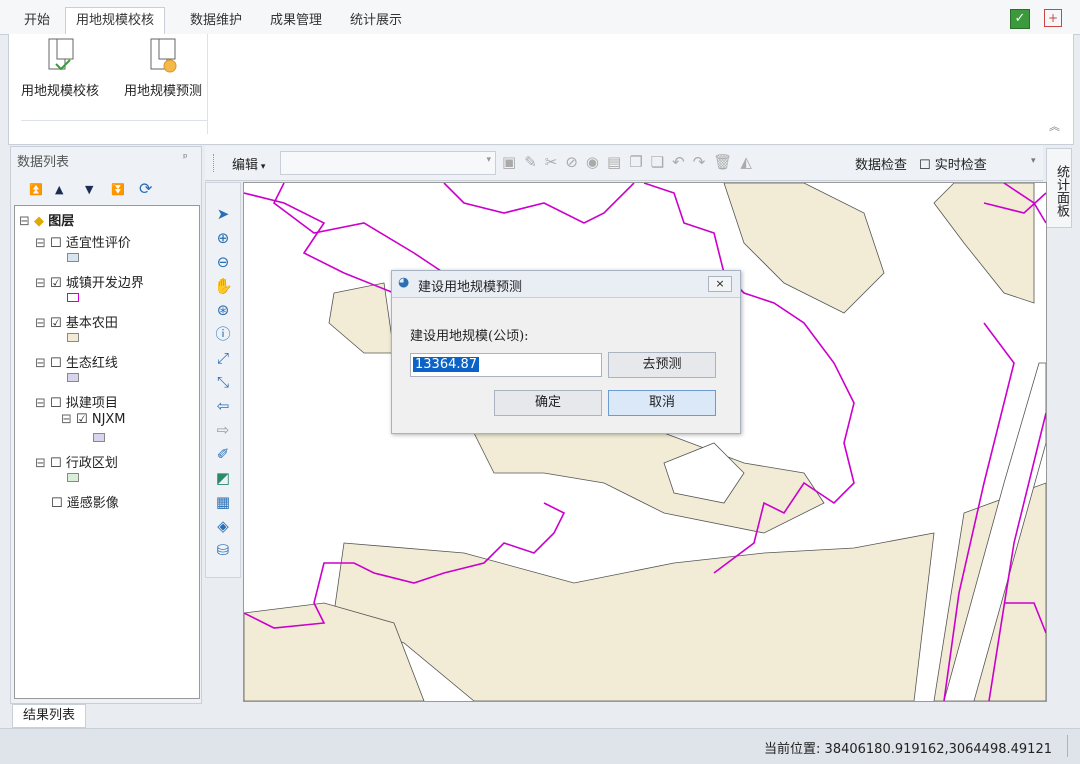 The width and height of the screenshot is (1080, 764). What do you see at coordinates (540, 18) in the screenshot?
I see `ribbon-tab-bar: 开始 用地规模校核 数据维护 成果管理 统计展示 ✓ +` at bounding box center [540, 18].